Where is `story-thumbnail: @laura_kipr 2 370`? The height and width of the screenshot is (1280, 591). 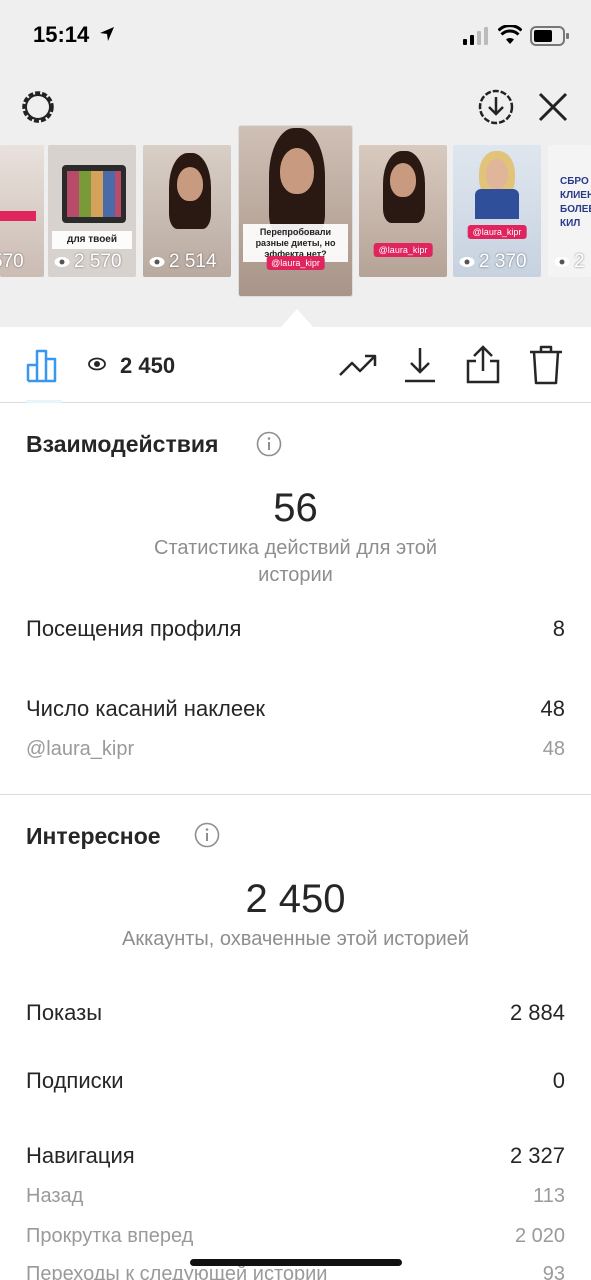
story-thumbnail: @laura_kipr 2 370 is located at coordinates (497, 211).